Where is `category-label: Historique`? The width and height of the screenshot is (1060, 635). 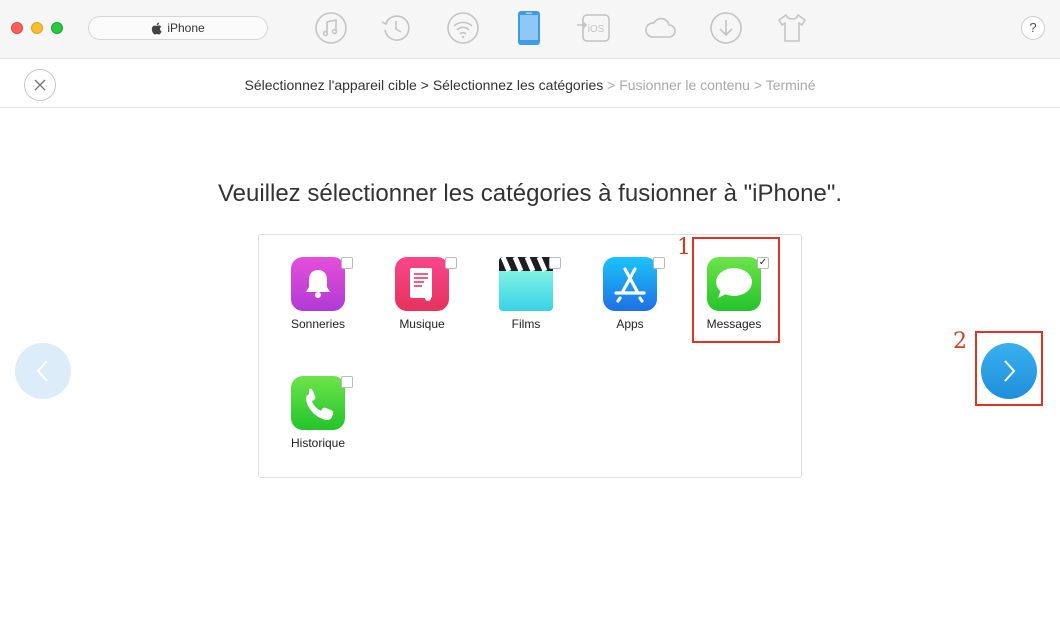 category-label: Historique is located at coordinates (318, 443).